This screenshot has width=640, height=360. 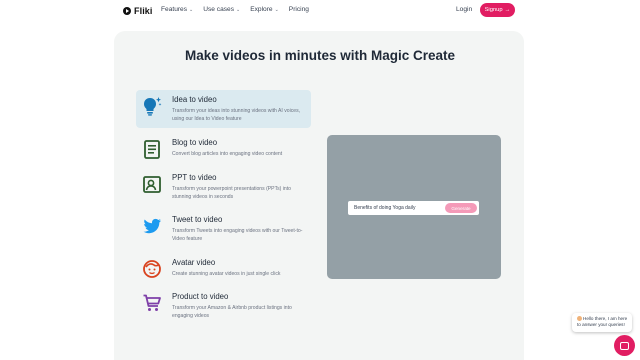 I want to click on presentation-icon, so click(x=152, y=184).